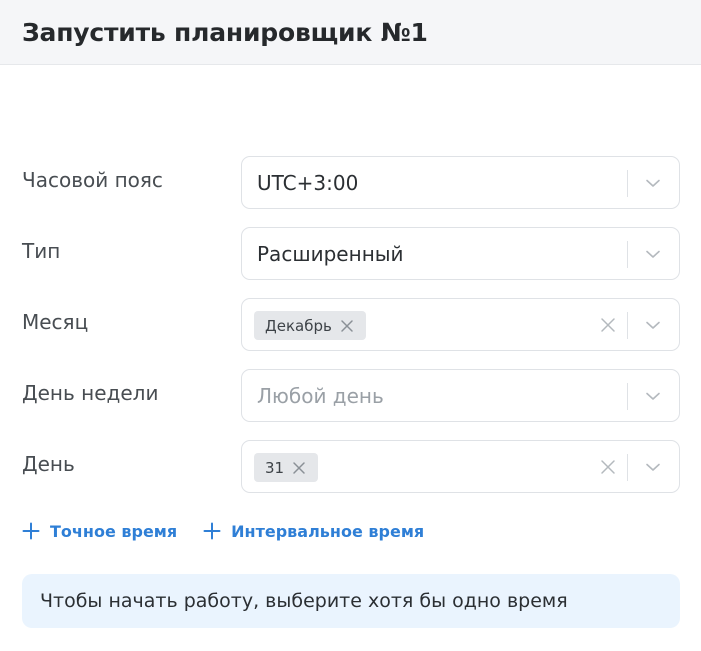  What do you see at coordinates (41, 251) in the screenshot?
I see `type-label: Тип` at bounding box center [41, 251].